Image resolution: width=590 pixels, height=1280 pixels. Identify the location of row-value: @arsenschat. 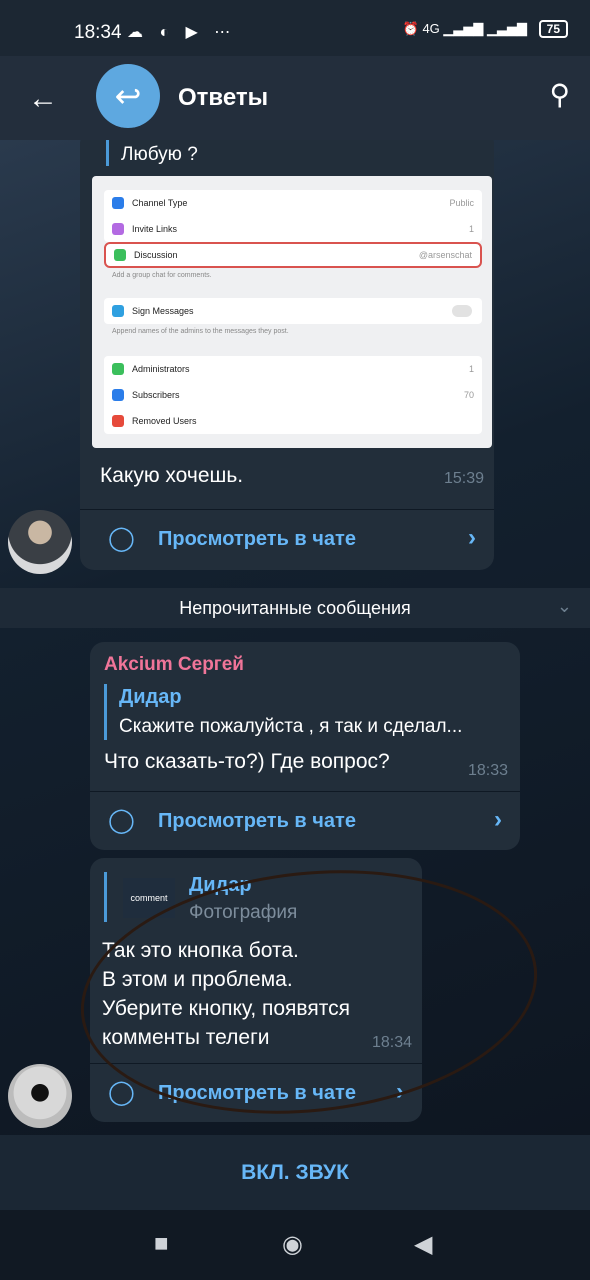
(445, 255).